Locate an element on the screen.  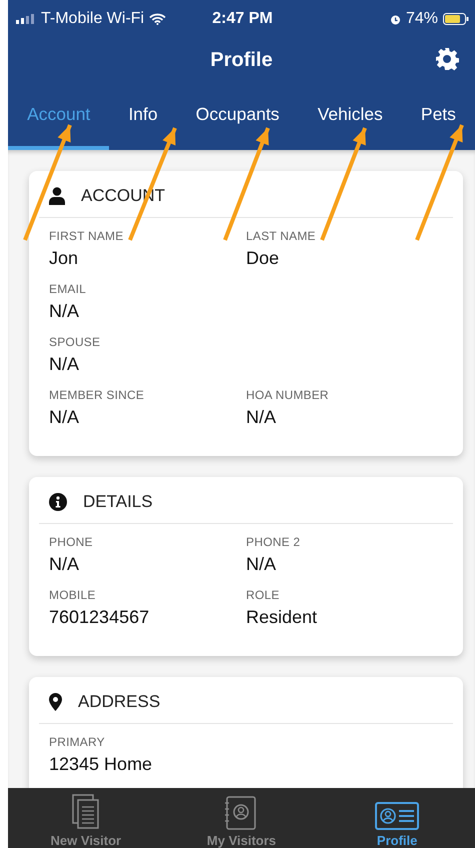
field-label: MOBILE is located at coordinates (73, 595).